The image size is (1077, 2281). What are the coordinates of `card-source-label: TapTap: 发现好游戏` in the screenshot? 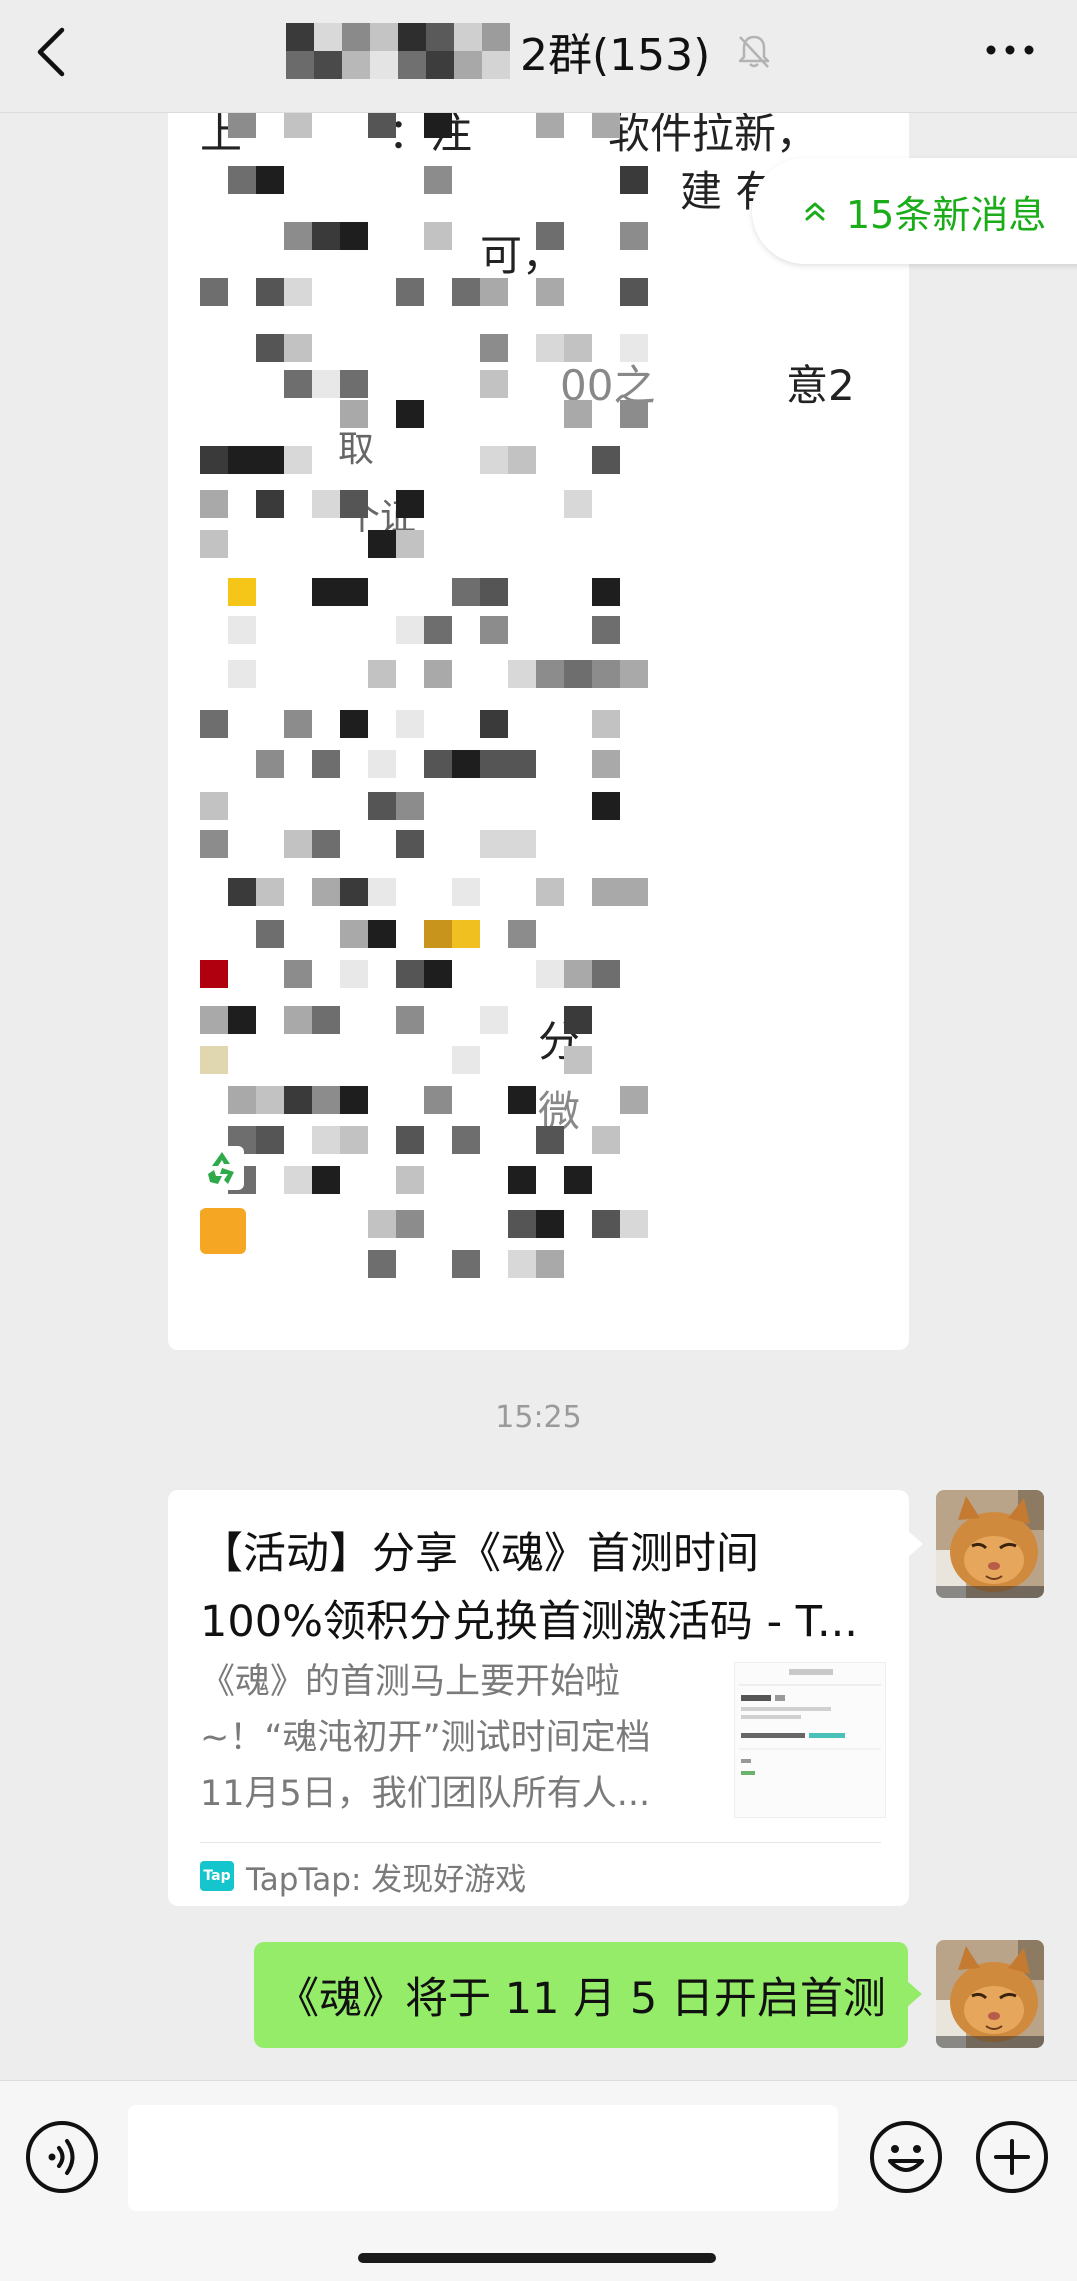 It's located at (386, 1879).